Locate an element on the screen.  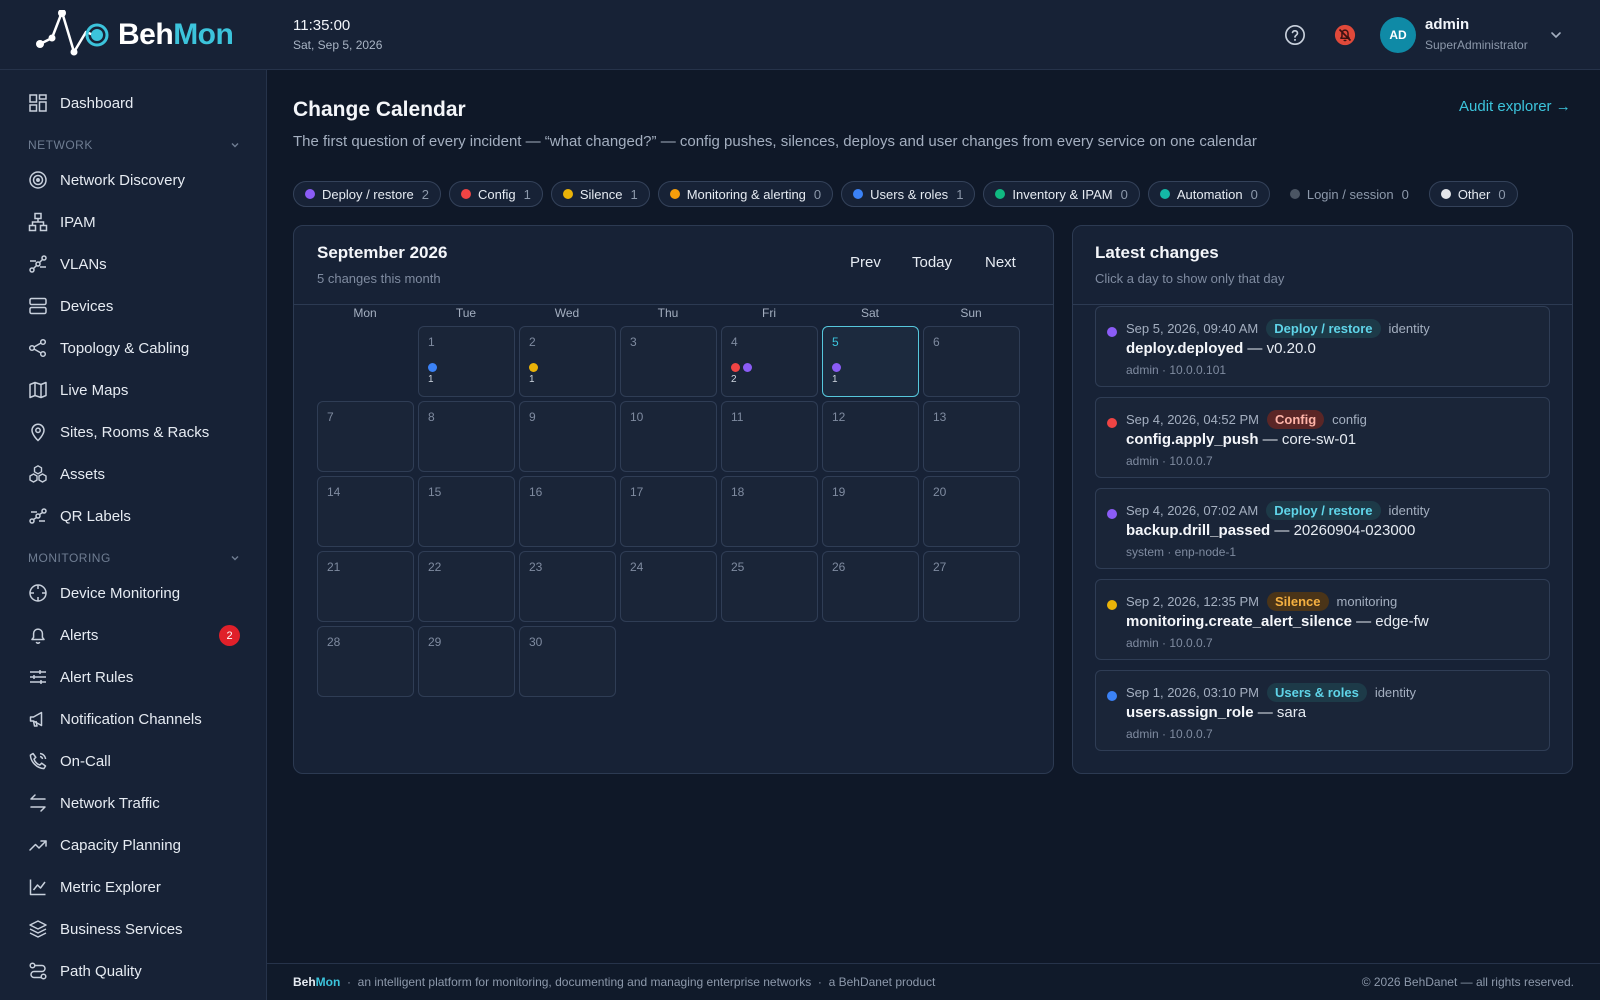
sidebar-item-devices: Devices is located at coordinates (133, 306).